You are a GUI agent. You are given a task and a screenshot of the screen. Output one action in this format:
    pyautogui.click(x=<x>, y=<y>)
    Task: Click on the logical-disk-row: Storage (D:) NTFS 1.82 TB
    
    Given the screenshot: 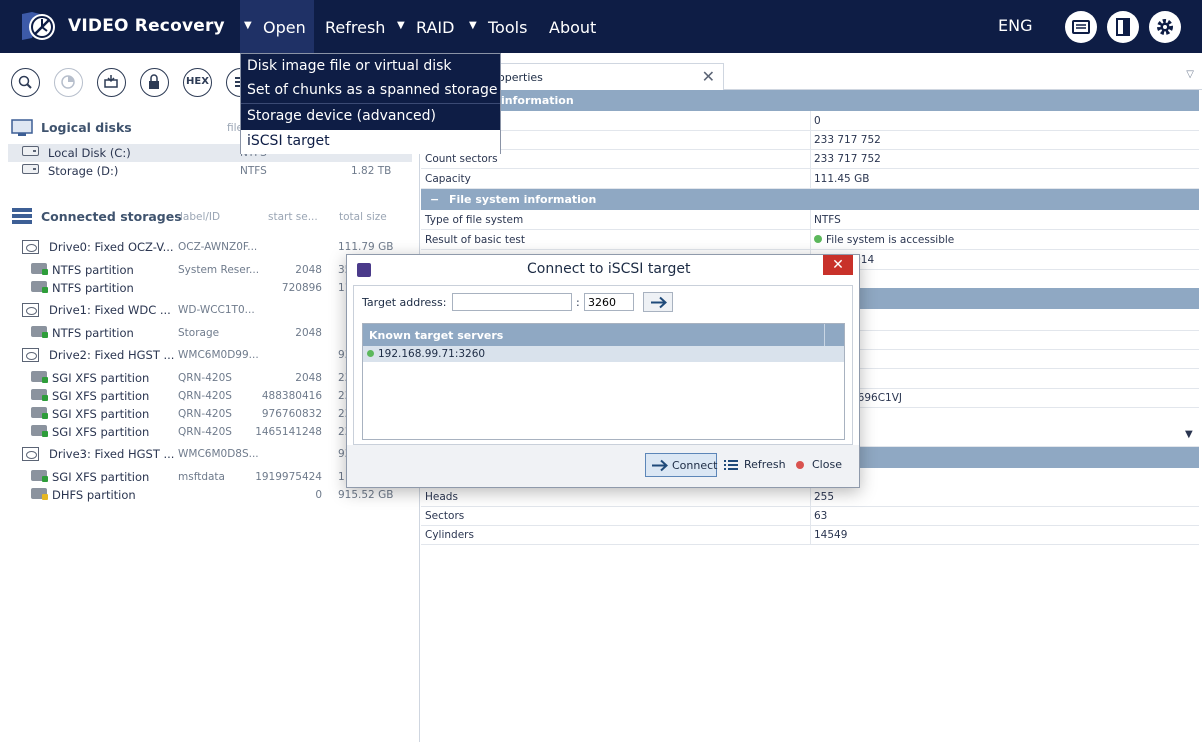 What is the action you would take?
    pyautogui.click(x=209, y=171)
    